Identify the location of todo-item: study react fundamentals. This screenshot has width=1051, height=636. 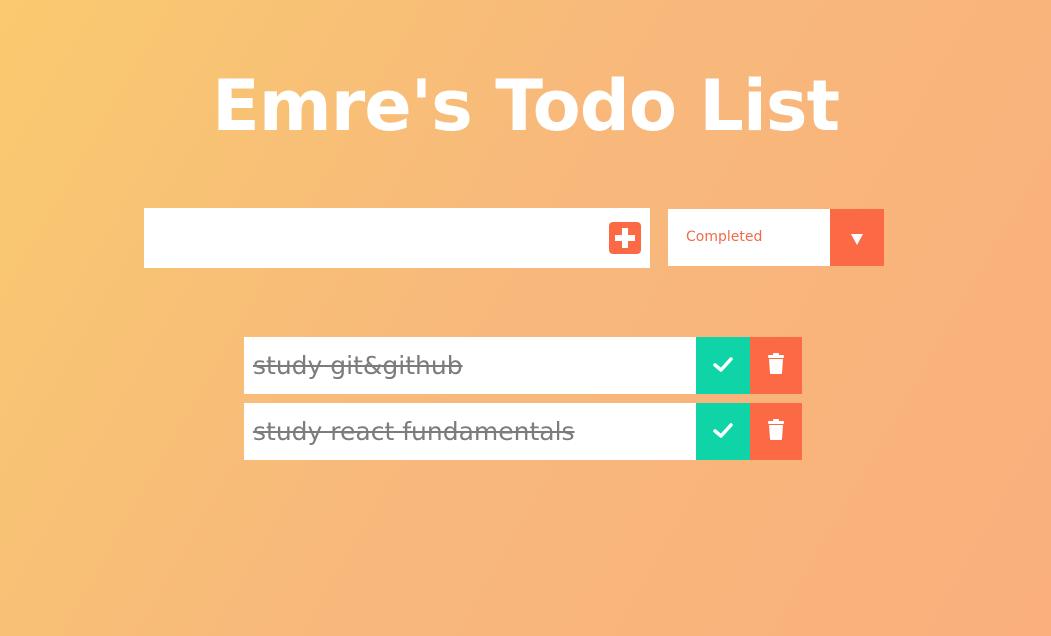
(523, 431).